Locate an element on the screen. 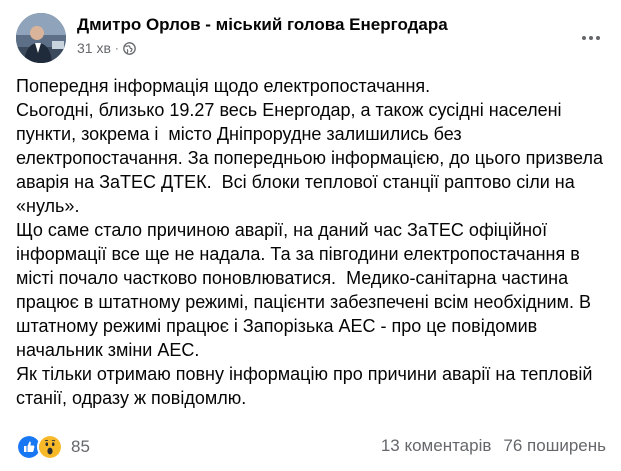 The image size is (621, 471). comments-count-link: 13 коментарів is located at coordinates (436, 446).